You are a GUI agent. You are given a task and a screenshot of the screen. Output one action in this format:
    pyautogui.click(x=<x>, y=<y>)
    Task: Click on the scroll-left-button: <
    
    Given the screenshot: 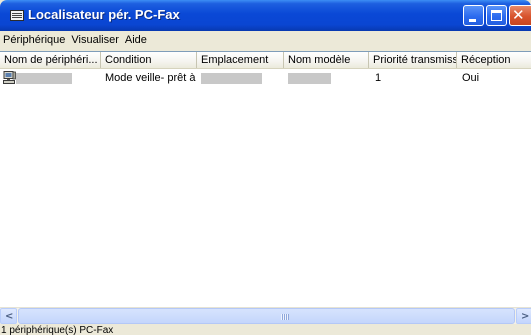 What is the action you would take?
    pyautogui.click(x=8, y=316)
    